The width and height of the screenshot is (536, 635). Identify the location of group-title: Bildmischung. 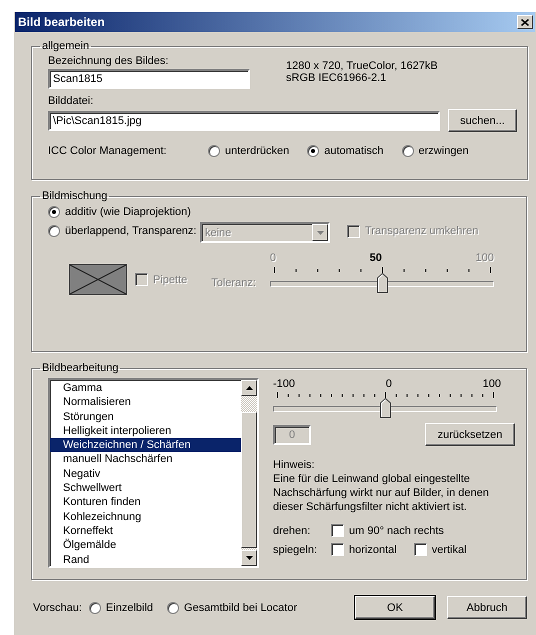
(74, 196).